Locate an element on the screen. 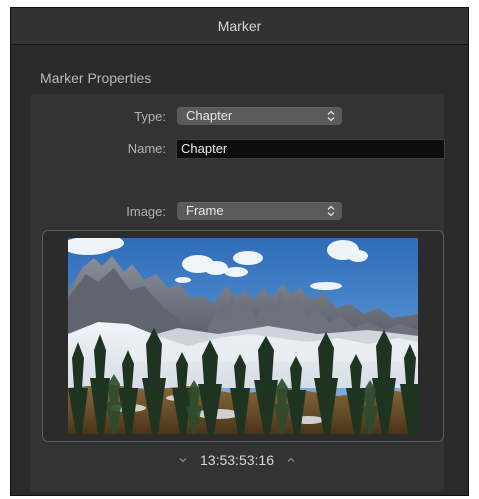 The height and width of the screenshot is (499, 479). image-label: Image: is located at coordinates (146, 211).